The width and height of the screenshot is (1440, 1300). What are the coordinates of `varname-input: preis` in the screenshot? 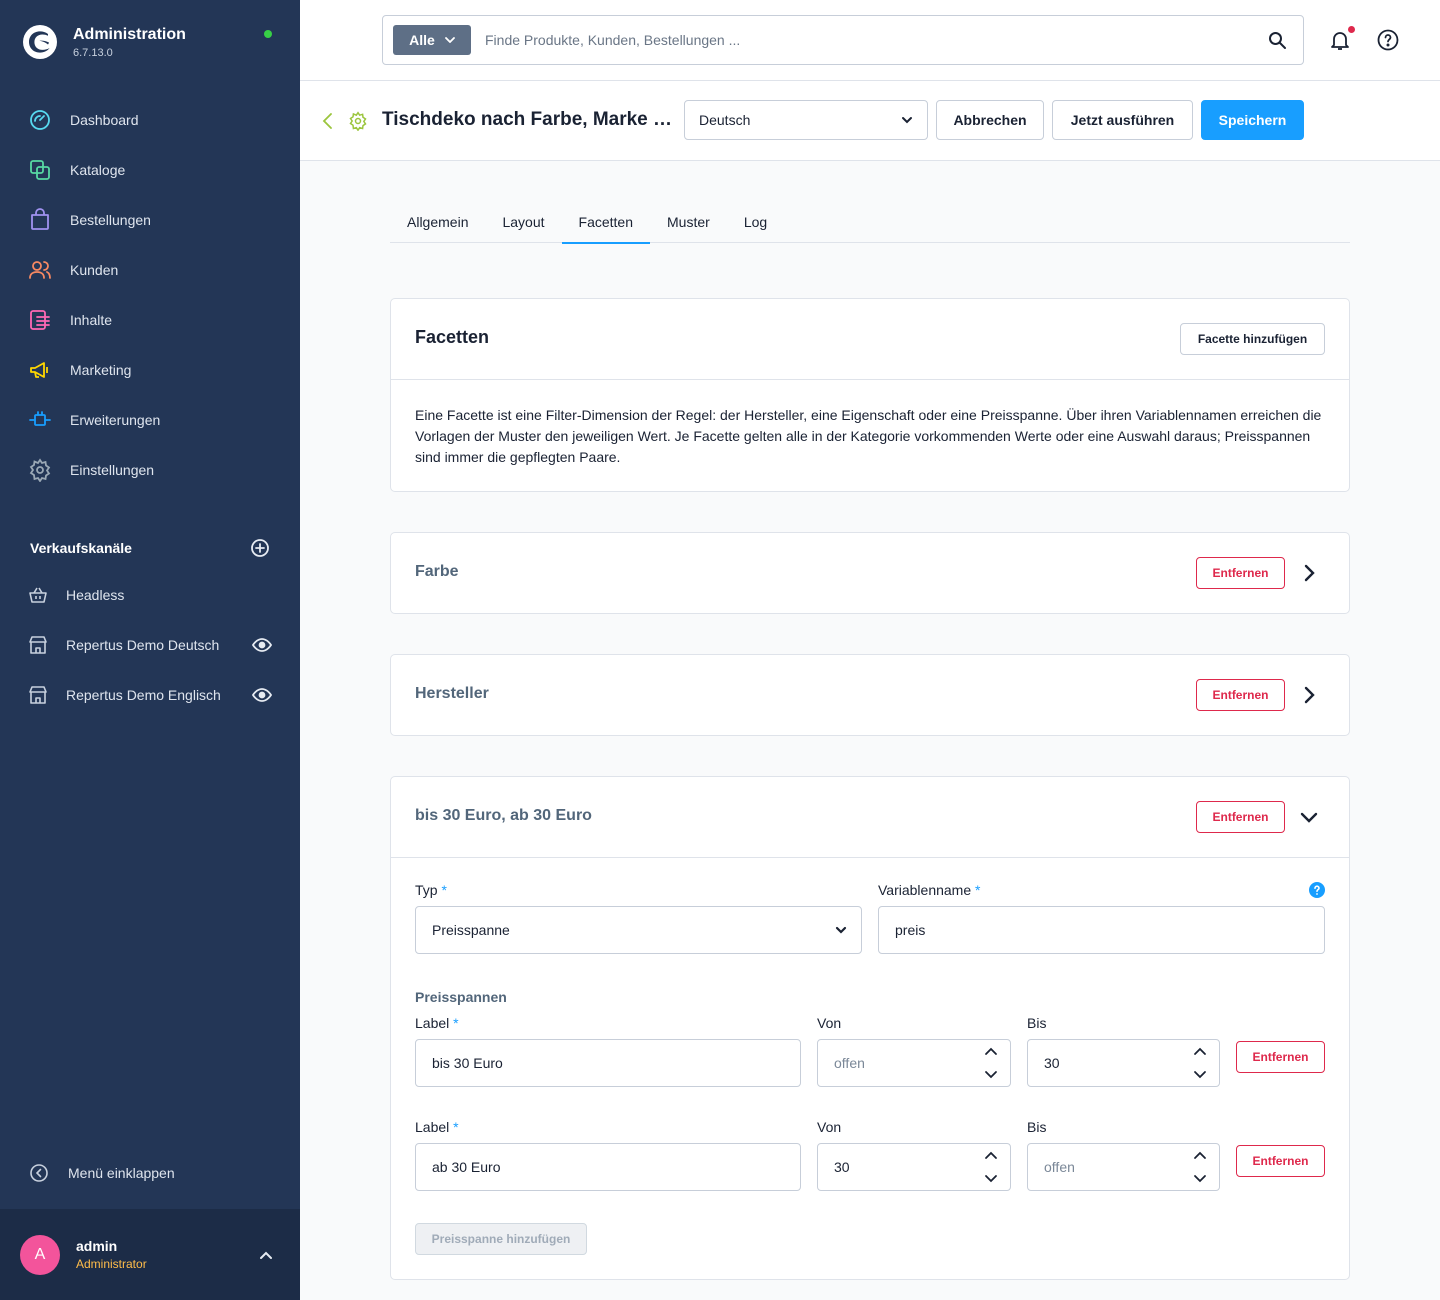 It's located at (1101, 930).